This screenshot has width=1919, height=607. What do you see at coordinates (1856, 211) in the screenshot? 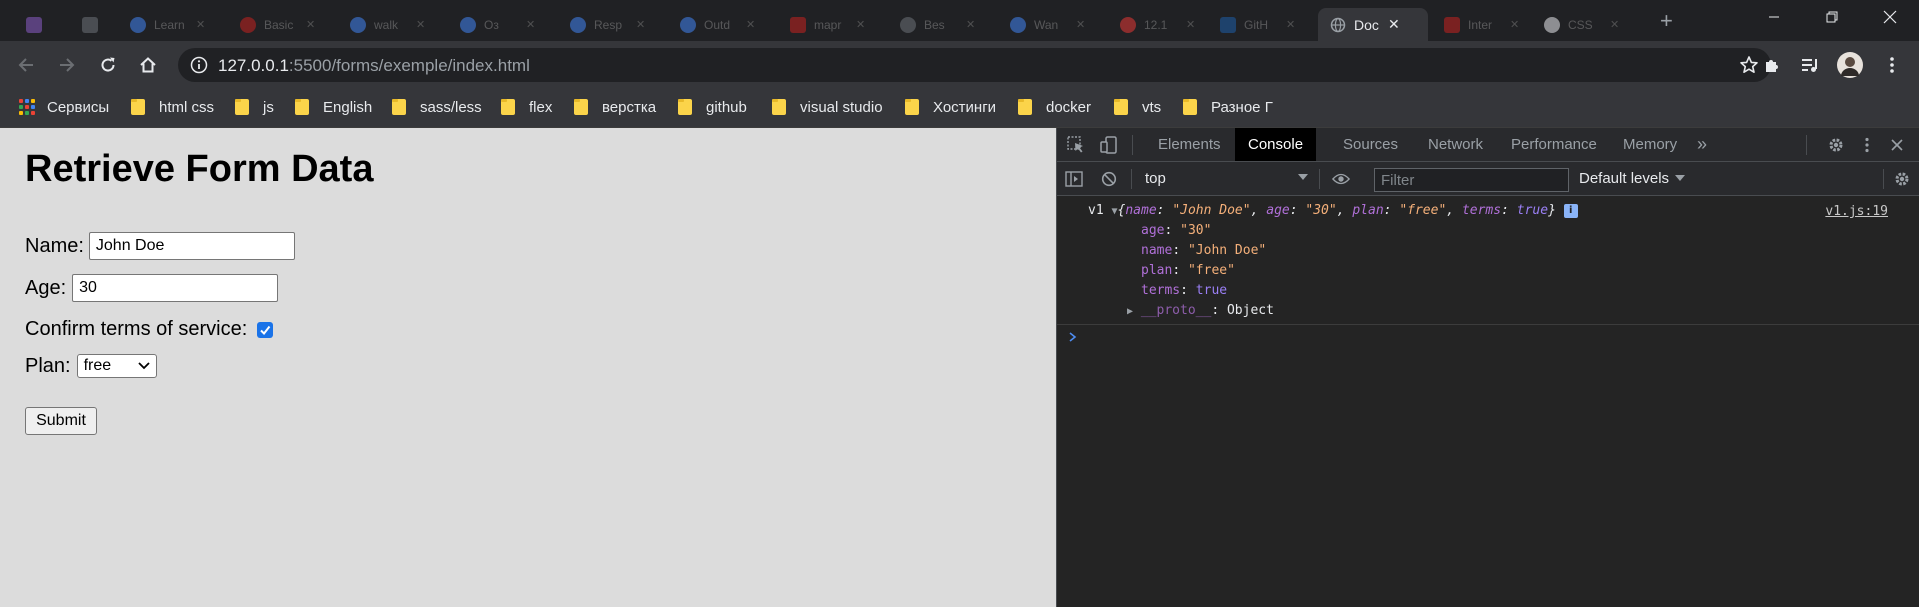
I see `source-link: v1.js:19` at bounding box center [1856, 211].